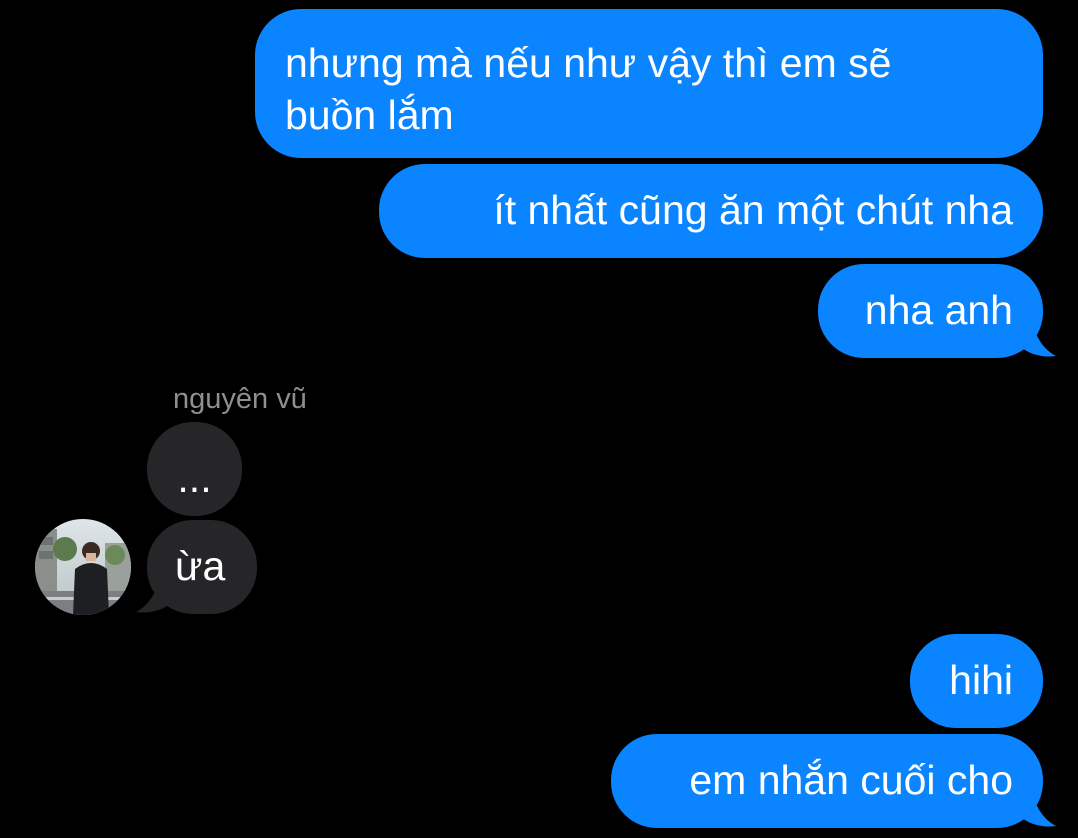 Image resolution: width=1078 pixels, height=838 pixels. Describe the element at coordinates (369, 115) in the screenshot. I see `message-text-line: buồn lắm` at that location.